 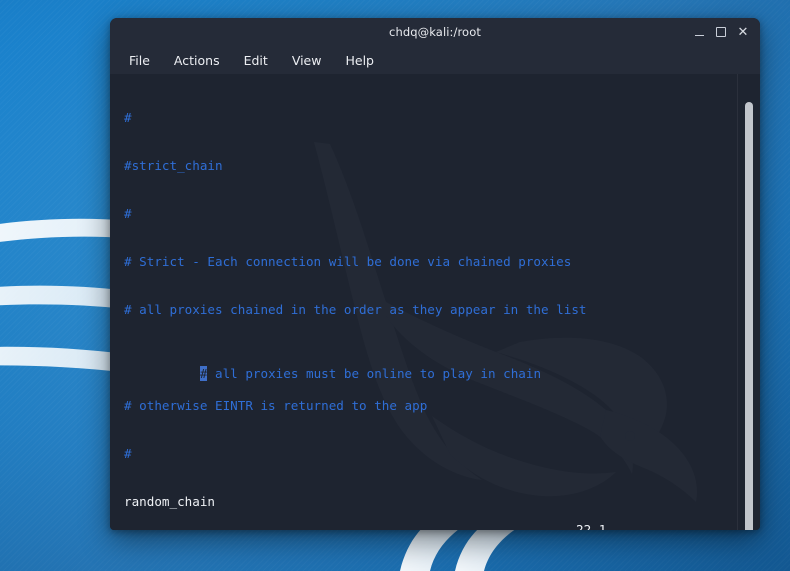 What do you see at coordinates (749, 316) in the screenshot?
I see `scrollbar-thumb` at bounding box center [749, 316].